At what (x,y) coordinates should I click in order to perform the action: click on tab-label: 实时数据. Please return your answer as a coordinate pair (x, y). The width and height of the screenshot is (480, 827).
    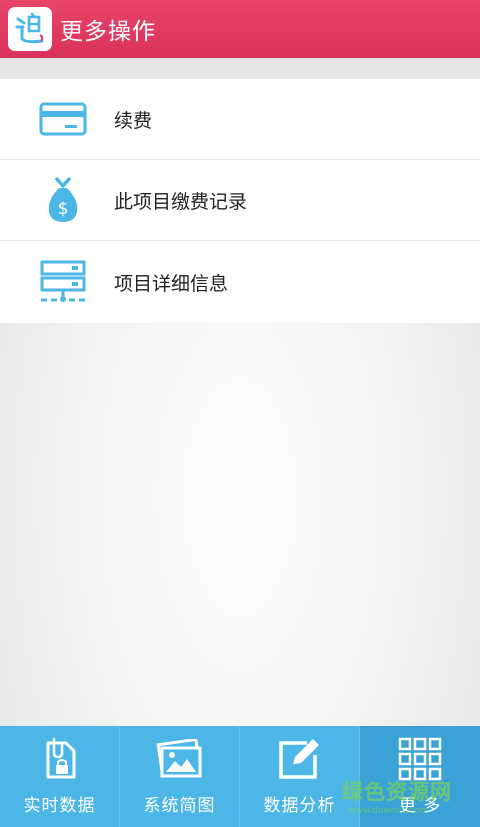
    Looking at the image, I should click on (59, 806).